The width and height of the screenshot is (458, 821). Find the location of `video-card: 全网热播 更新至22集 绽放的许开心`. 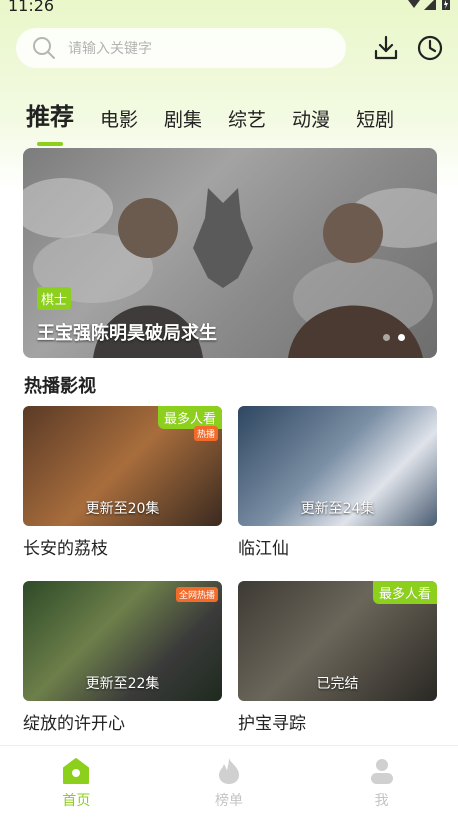

video-card: 全网热播 更新至22集 绽放的许开心 is located at coordinates (122, 657).